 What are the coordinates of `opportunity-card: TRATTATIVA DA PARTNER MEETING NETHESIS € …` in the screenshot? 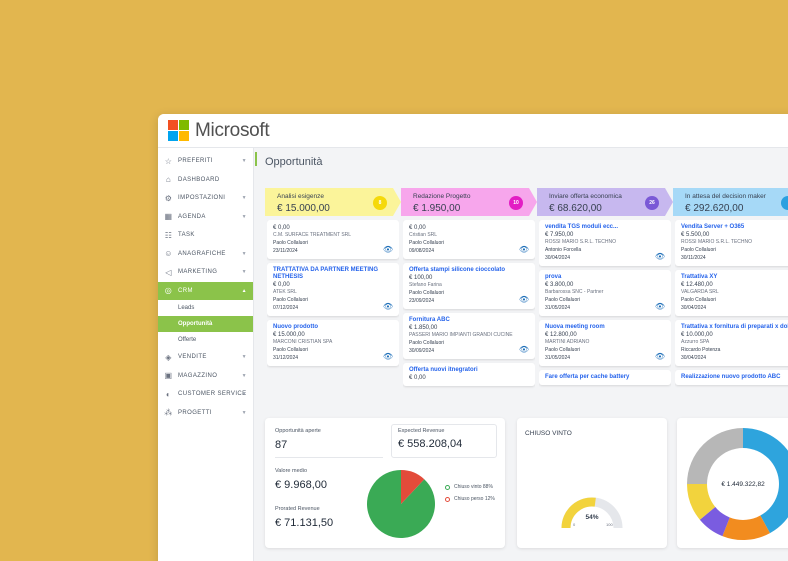 It's located at (333, 289).